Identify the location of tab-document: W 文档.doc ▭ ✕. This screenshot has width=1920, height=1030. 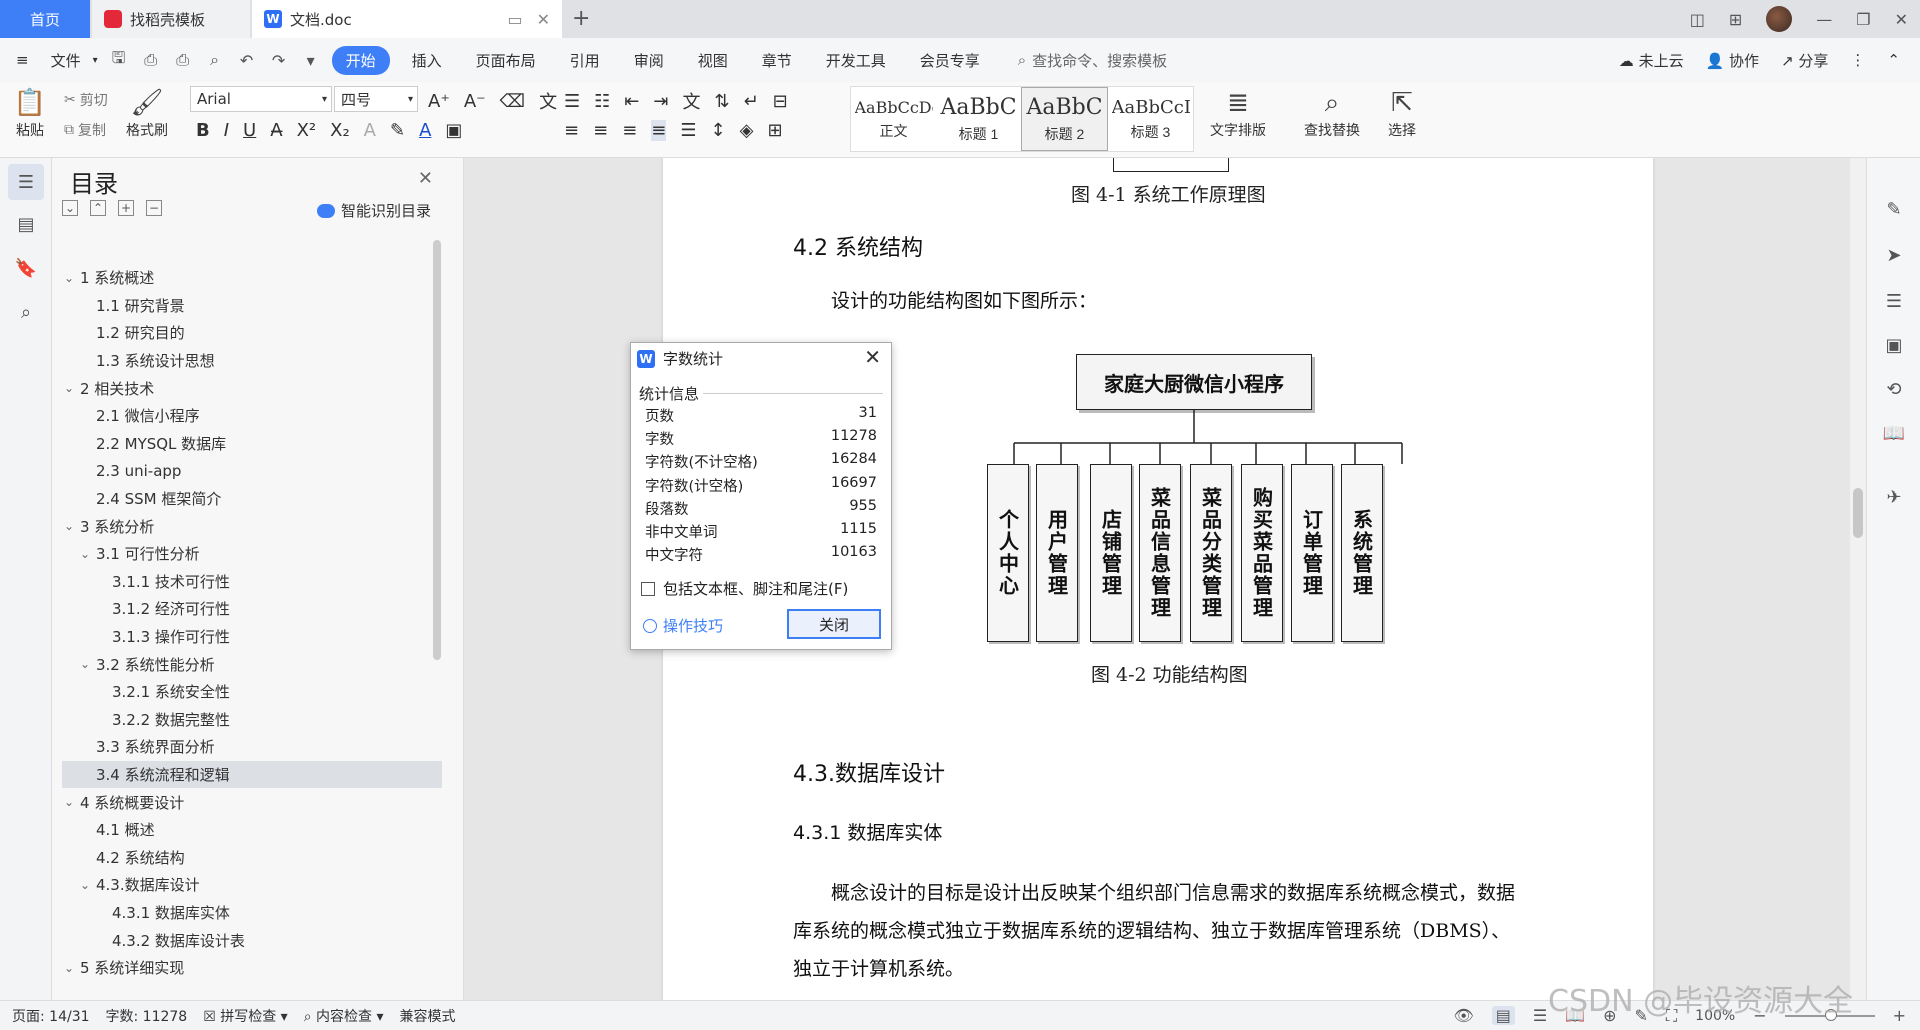
(407, 19).